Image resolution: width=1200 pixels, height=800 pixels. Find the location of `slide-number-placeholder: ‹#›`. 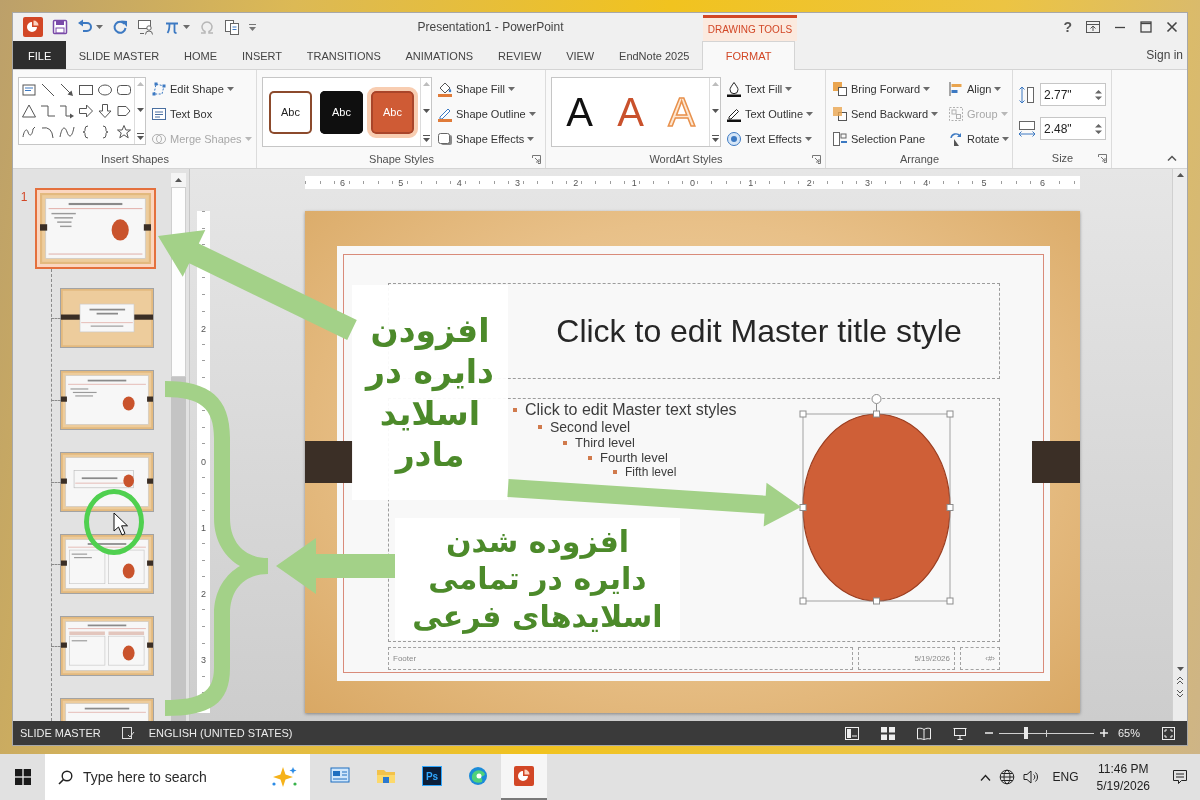

slide-number-placeholder: ‹#› is located at coordinates (980, 658).